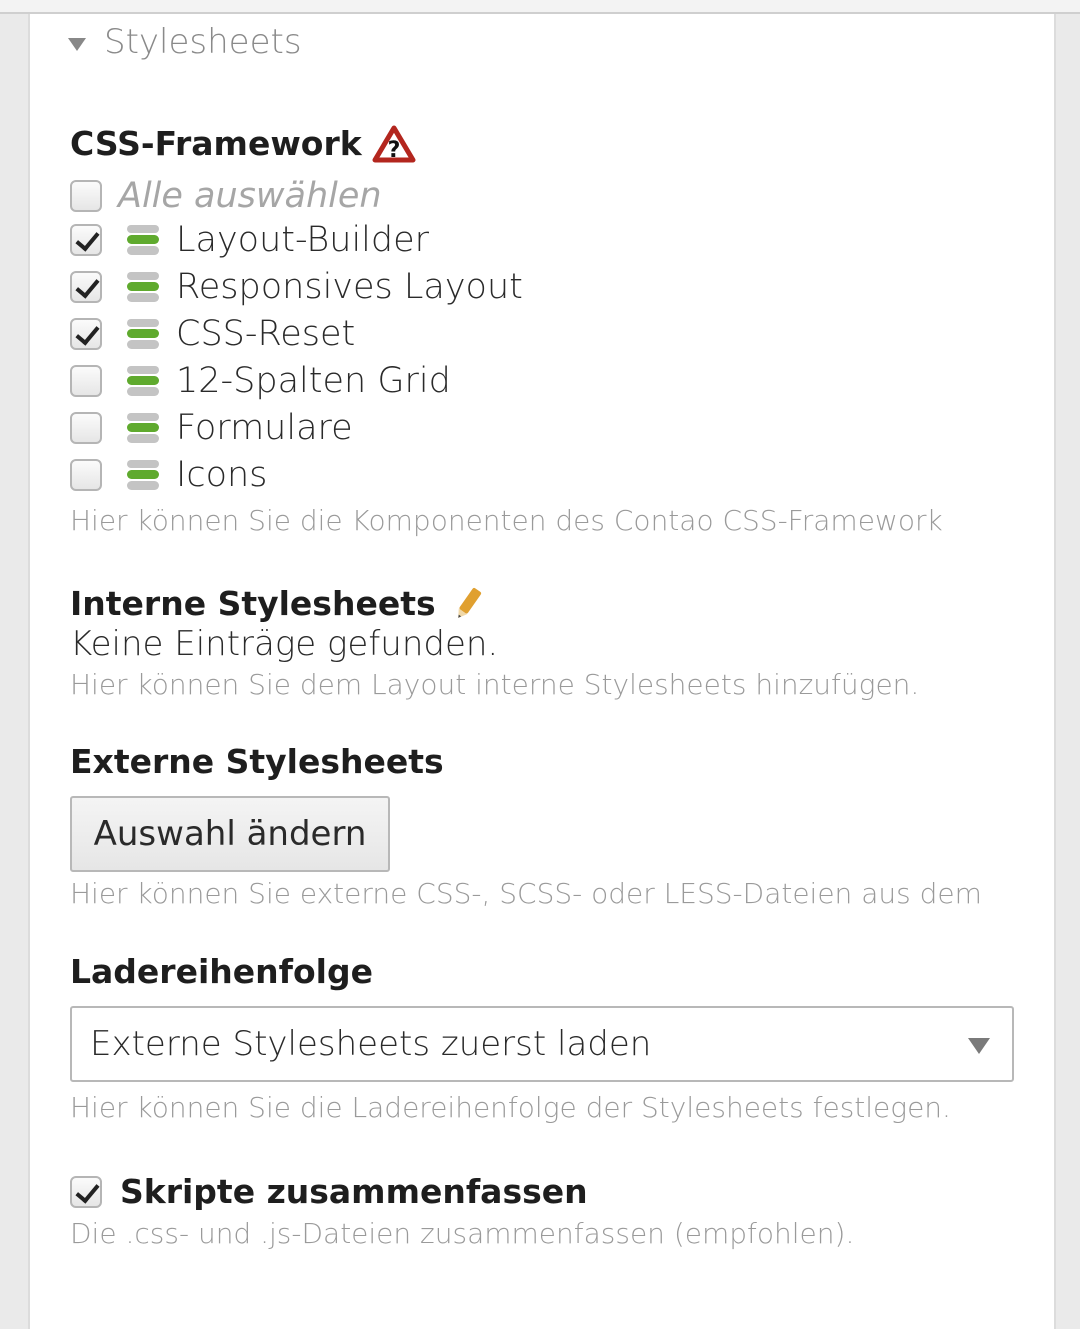 The height and width of the screenshot is (1329, 1080). Describe the element at coordinates (540, 7) in the screenshot. I see `top-bar` at that location.